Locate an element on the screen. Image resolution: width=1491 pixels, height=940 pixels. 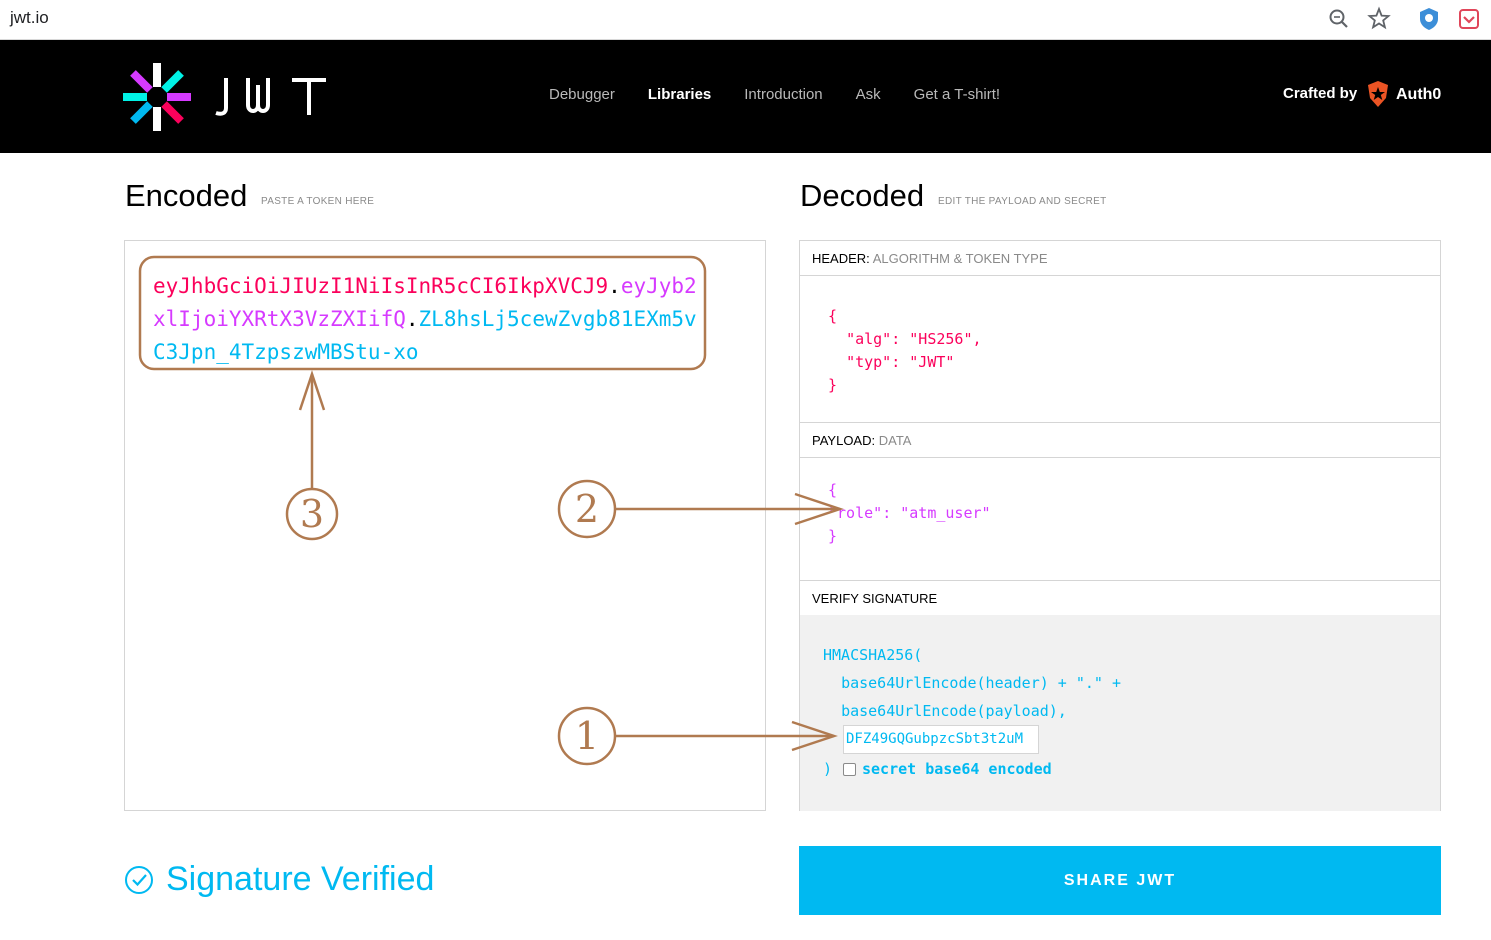
crafted-by-label: Crafted by is located at coordinates (1320, 93).